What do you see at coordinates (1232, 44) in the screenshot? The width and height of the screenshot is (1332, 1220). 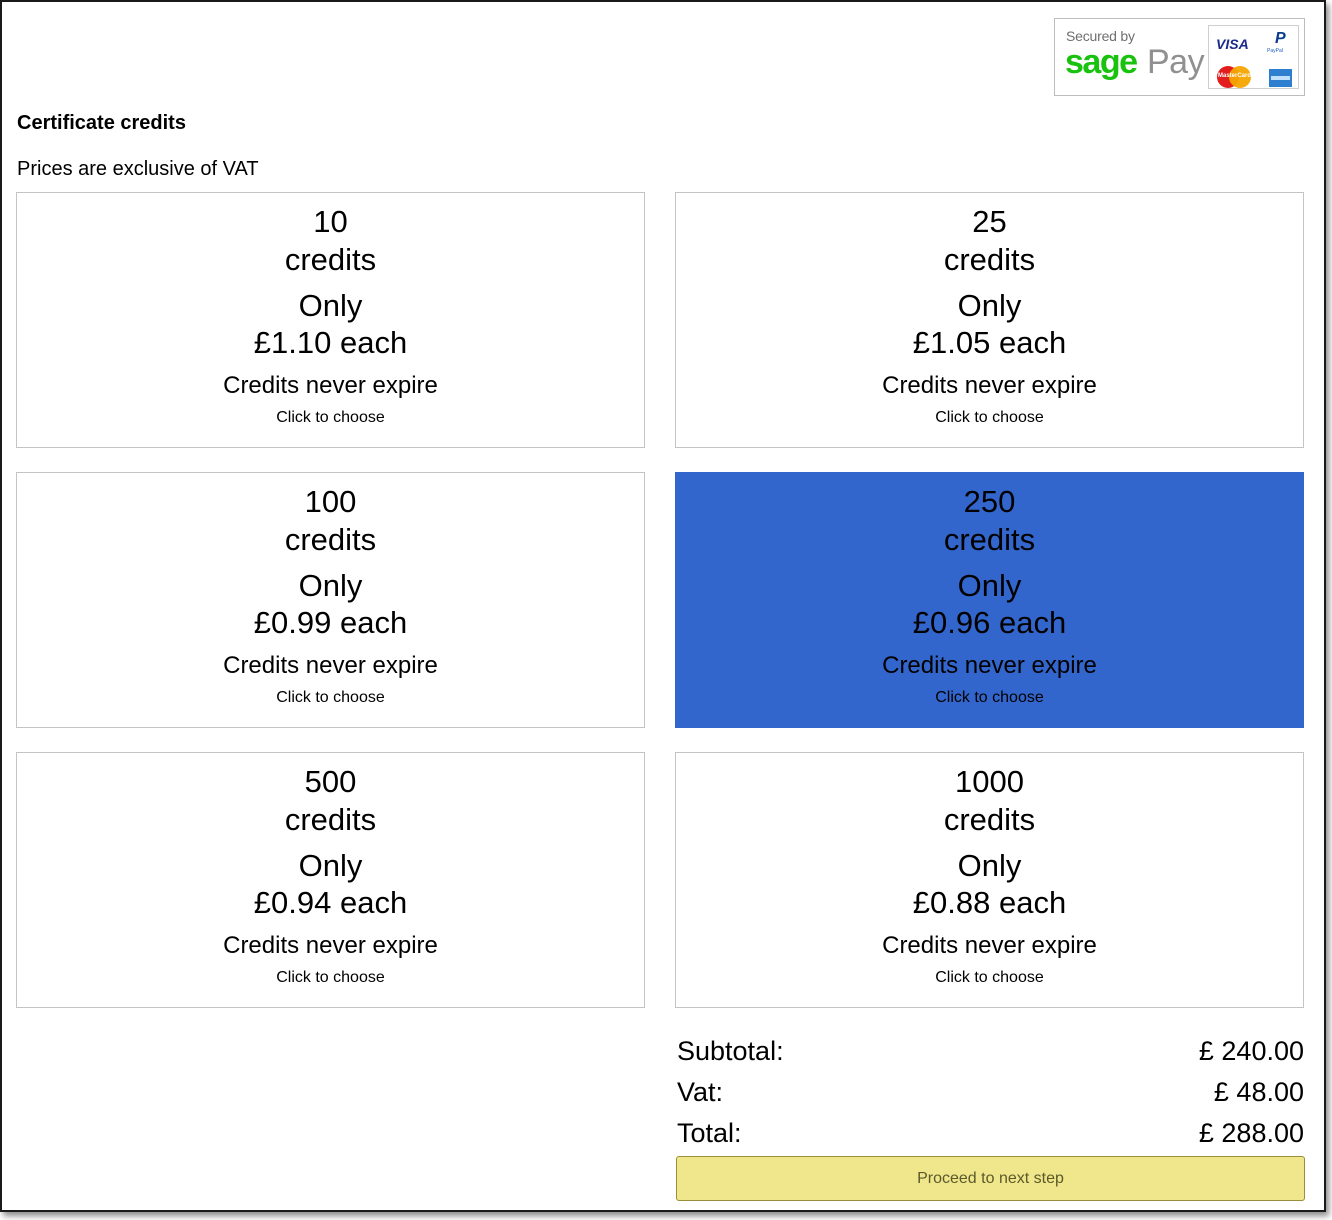 I see `visa-icon: VISA` at bounding box center [1232, 44].